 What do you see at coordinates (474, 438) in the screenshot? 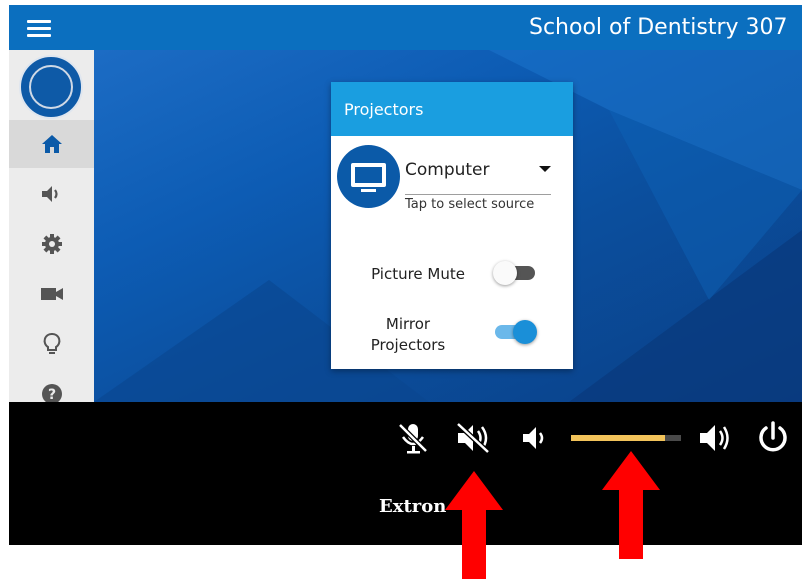
I see `speaker-mute-icon` at bounding box center [474, 438].